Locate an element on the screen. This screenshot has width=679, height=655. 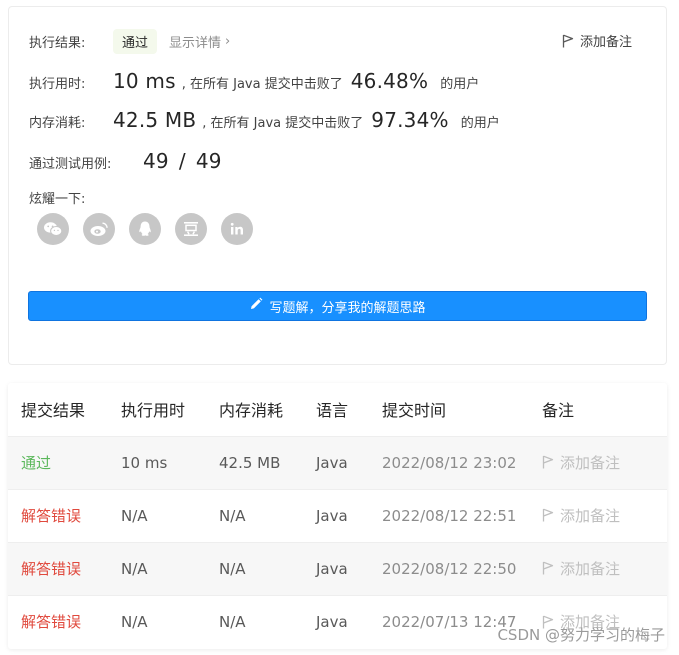
pencil-icon is located at coordinates (256, 306).